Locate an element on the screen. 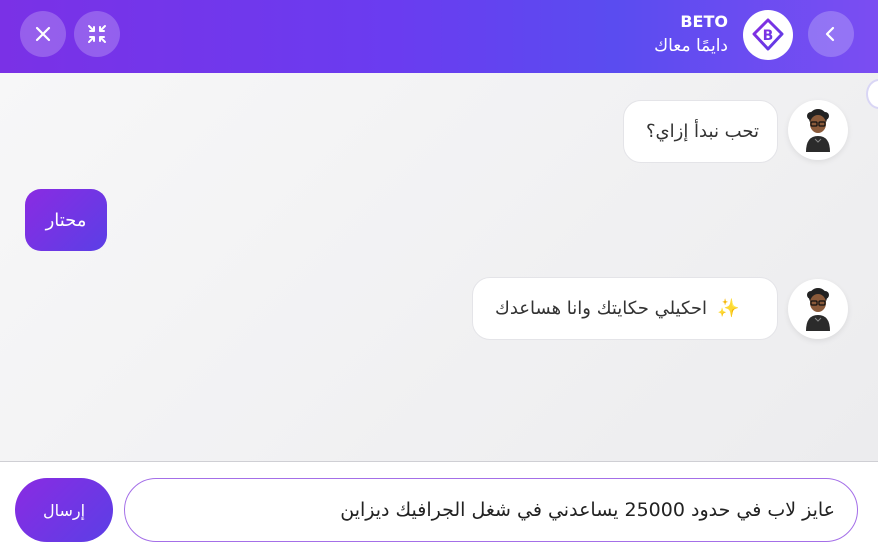 This screenshot has height=557, width=878. minimize-button is located at coordinates (97, 34).